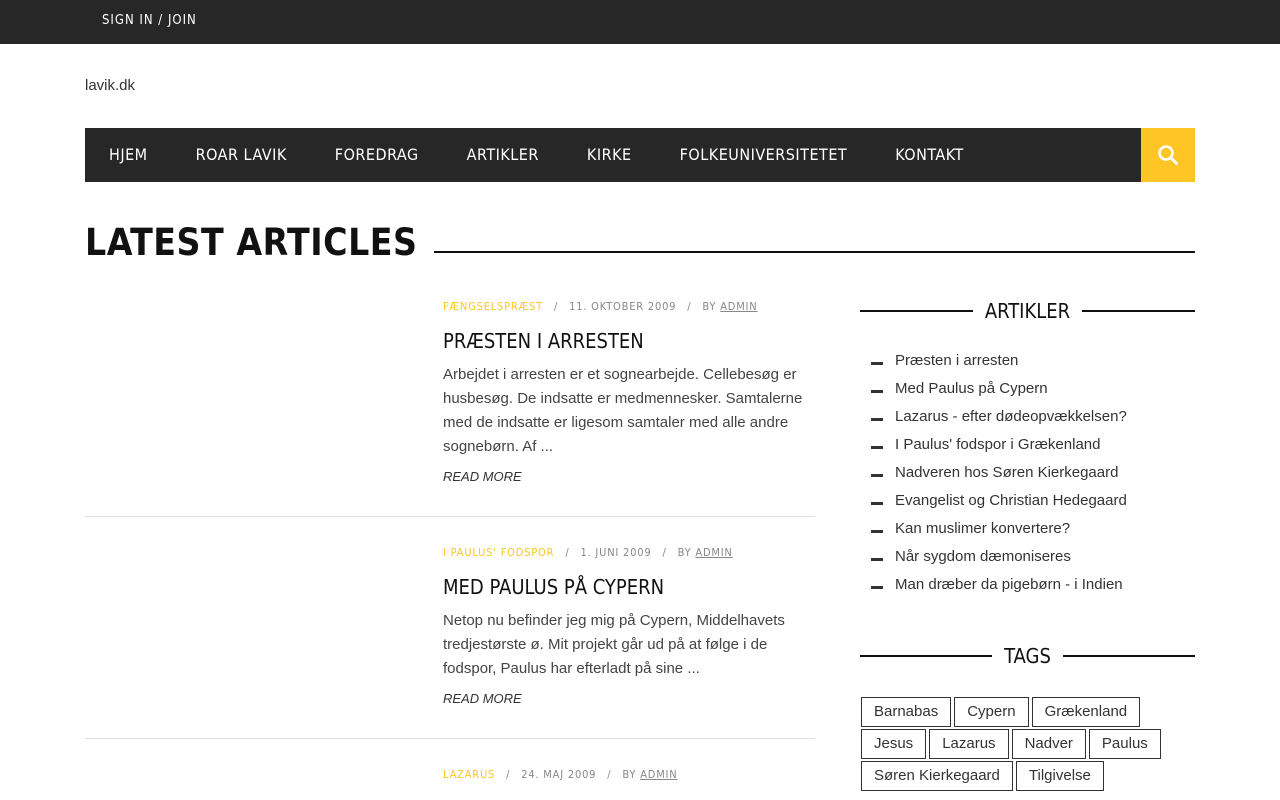  I want to click on article-title: MED PAULUS PÅ CYPERN, so click(629, 587).